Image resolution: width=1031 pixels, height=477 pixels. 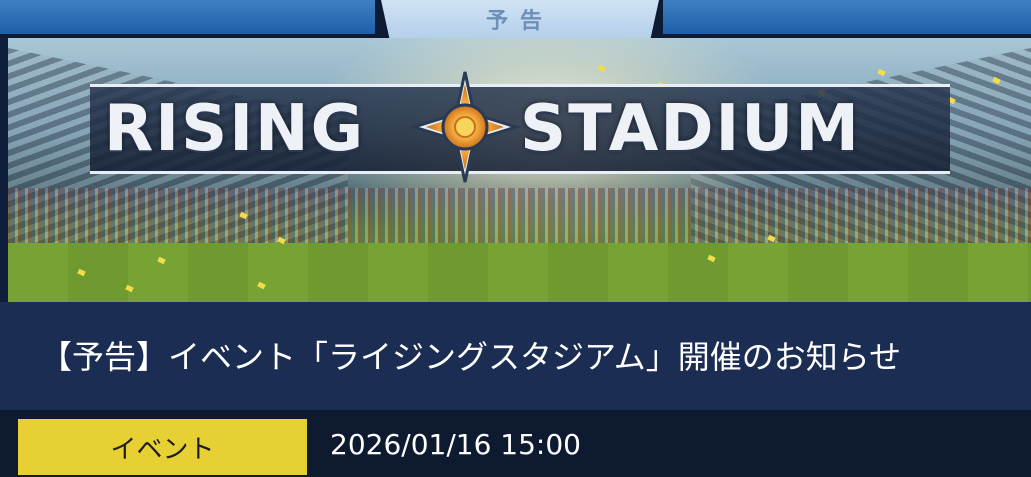 I want to click on star-emblem-icon, so click(x=465, y=127).